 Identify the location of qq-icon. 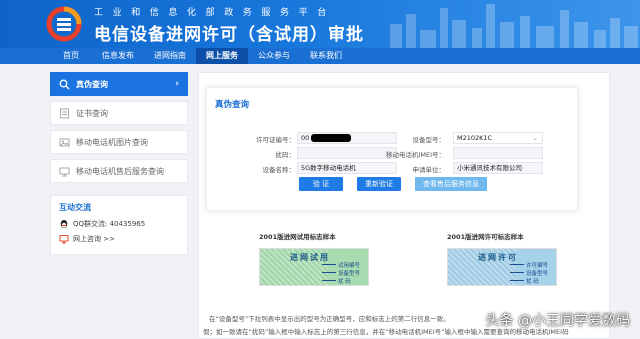
(64, 224).